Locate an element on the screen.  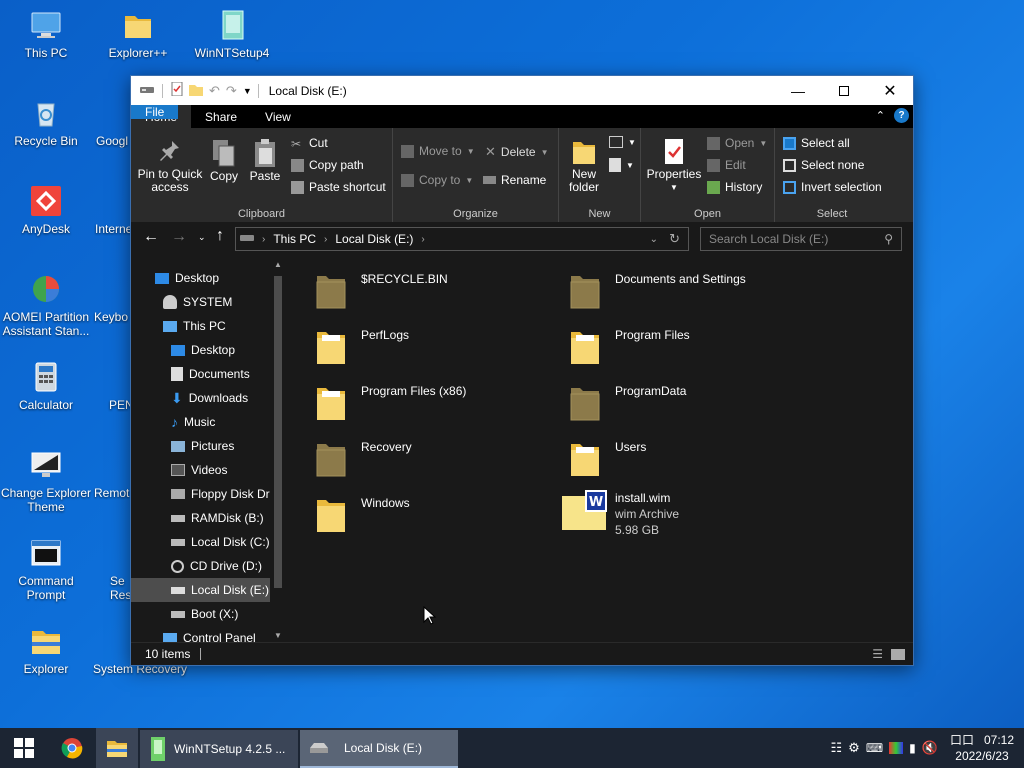
list-item: PerfLogs is located at coordinates (362, 346).